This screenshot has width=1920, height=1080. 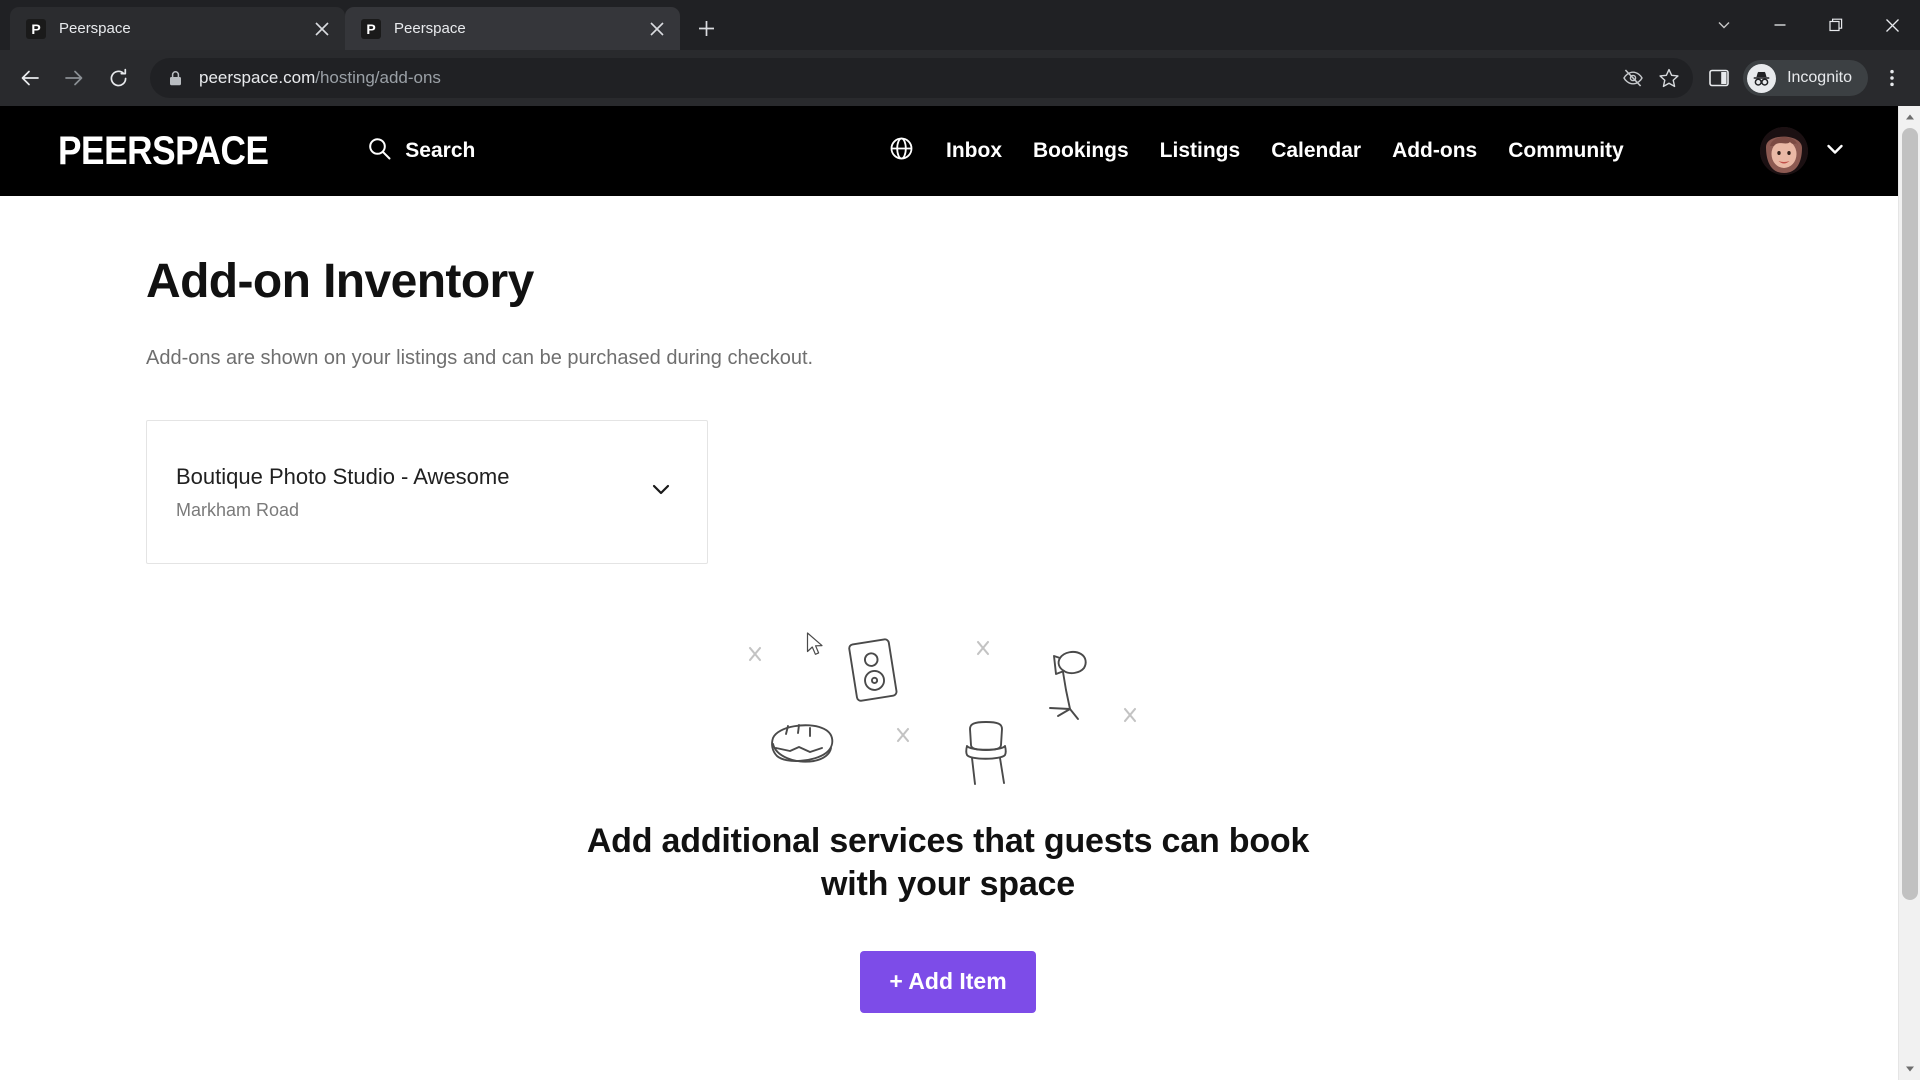 I want to click on nav-item-add-ons: Add-ons, so click(x=1434, y=151).